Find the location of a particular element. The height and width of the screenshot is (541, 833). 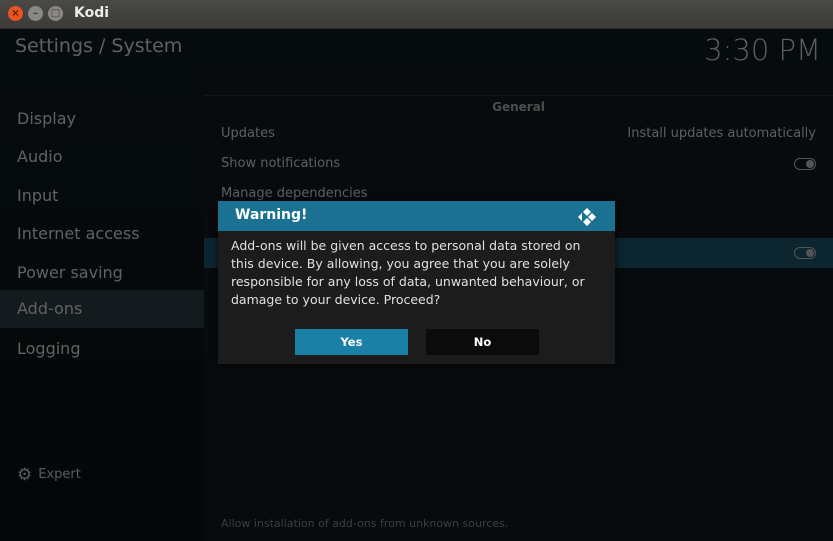

gear-icon: ⚙ is located at coordinates (25, 475).